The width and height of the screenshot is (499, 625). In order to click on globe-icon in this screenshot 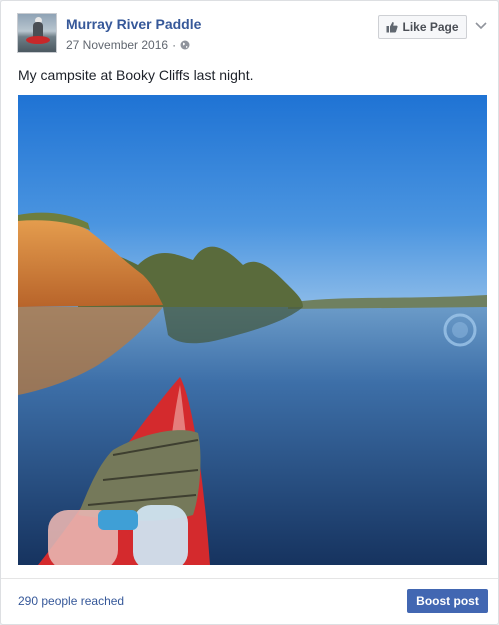, I will do `click(185, 45)`.